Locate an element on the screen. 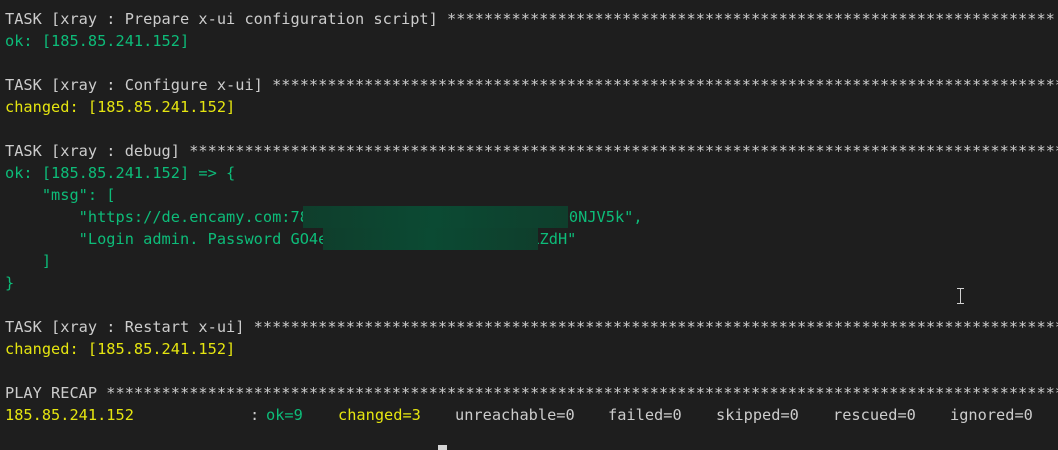  debug-url-suffix: 0NJV5k", is located at coordinates (605, 217).